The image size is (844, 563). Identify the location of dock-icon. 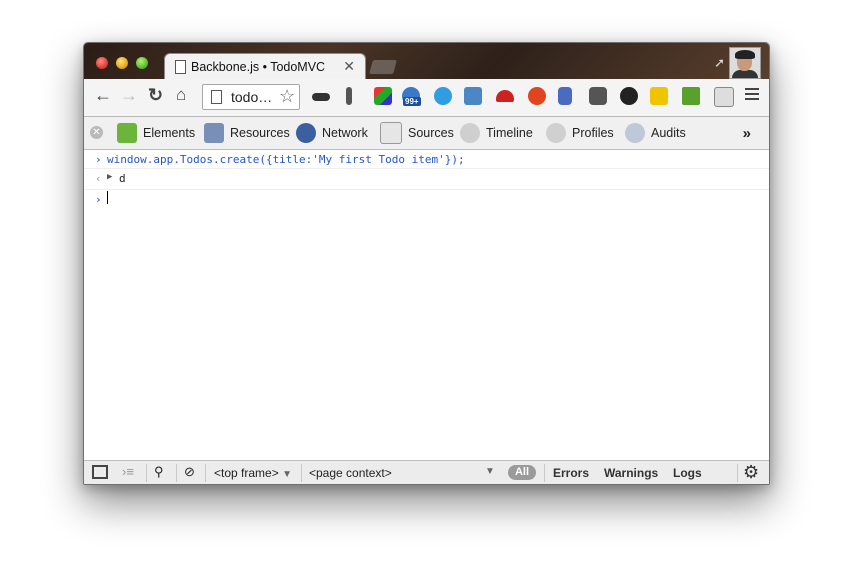
(100, 472).